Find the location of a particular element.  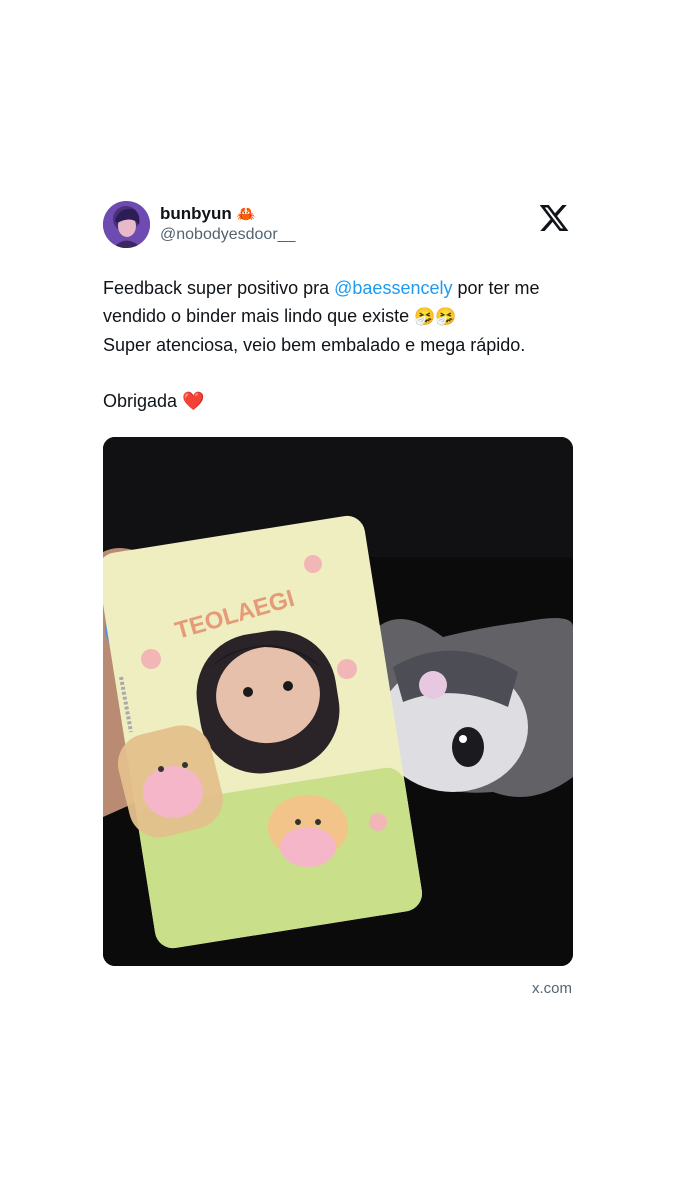

user-handle: @nobodyesdoor__ is located at coordinates (227, 235).